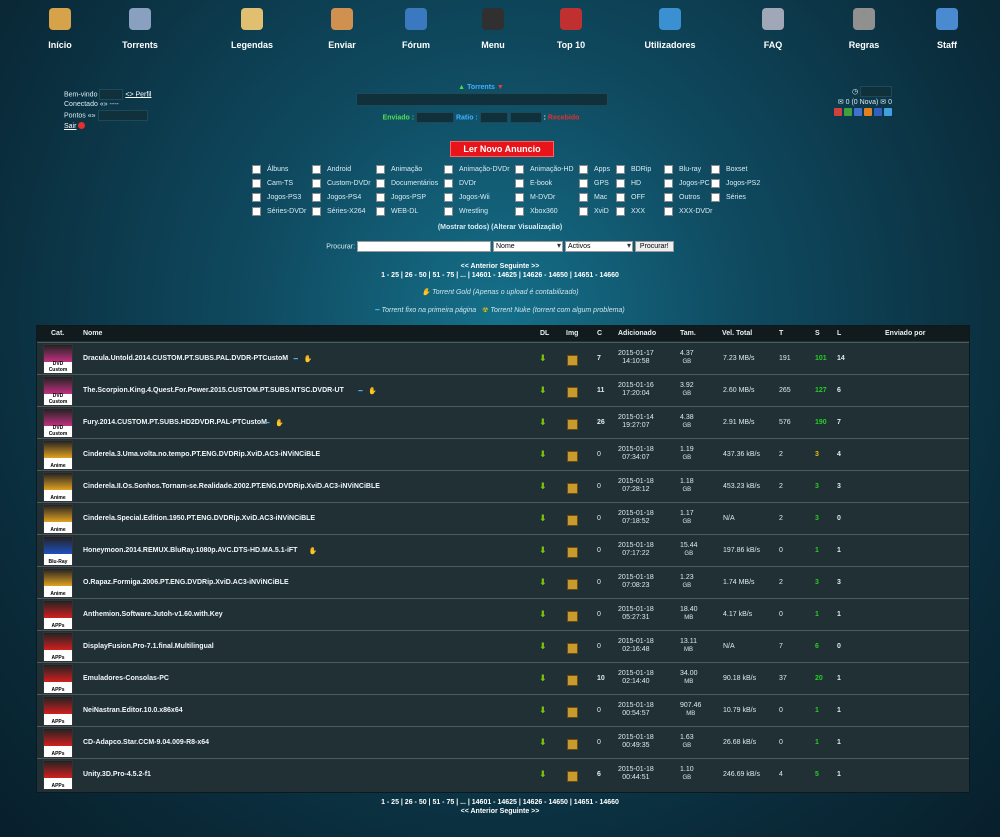  Describe the element at coordinates (599, 358) in the screenshot. I see `comments-count: 7` at that location.